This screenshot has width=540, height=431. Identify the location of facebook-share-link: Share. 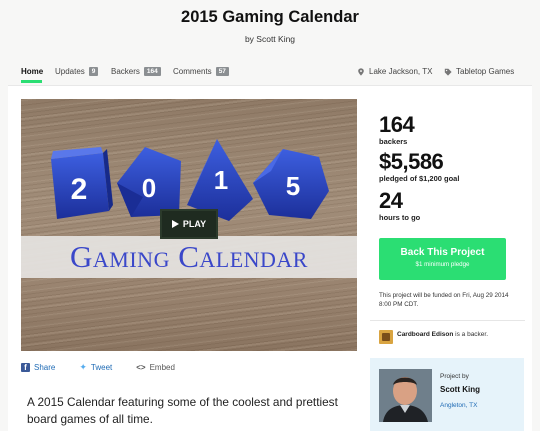
(44, 367).